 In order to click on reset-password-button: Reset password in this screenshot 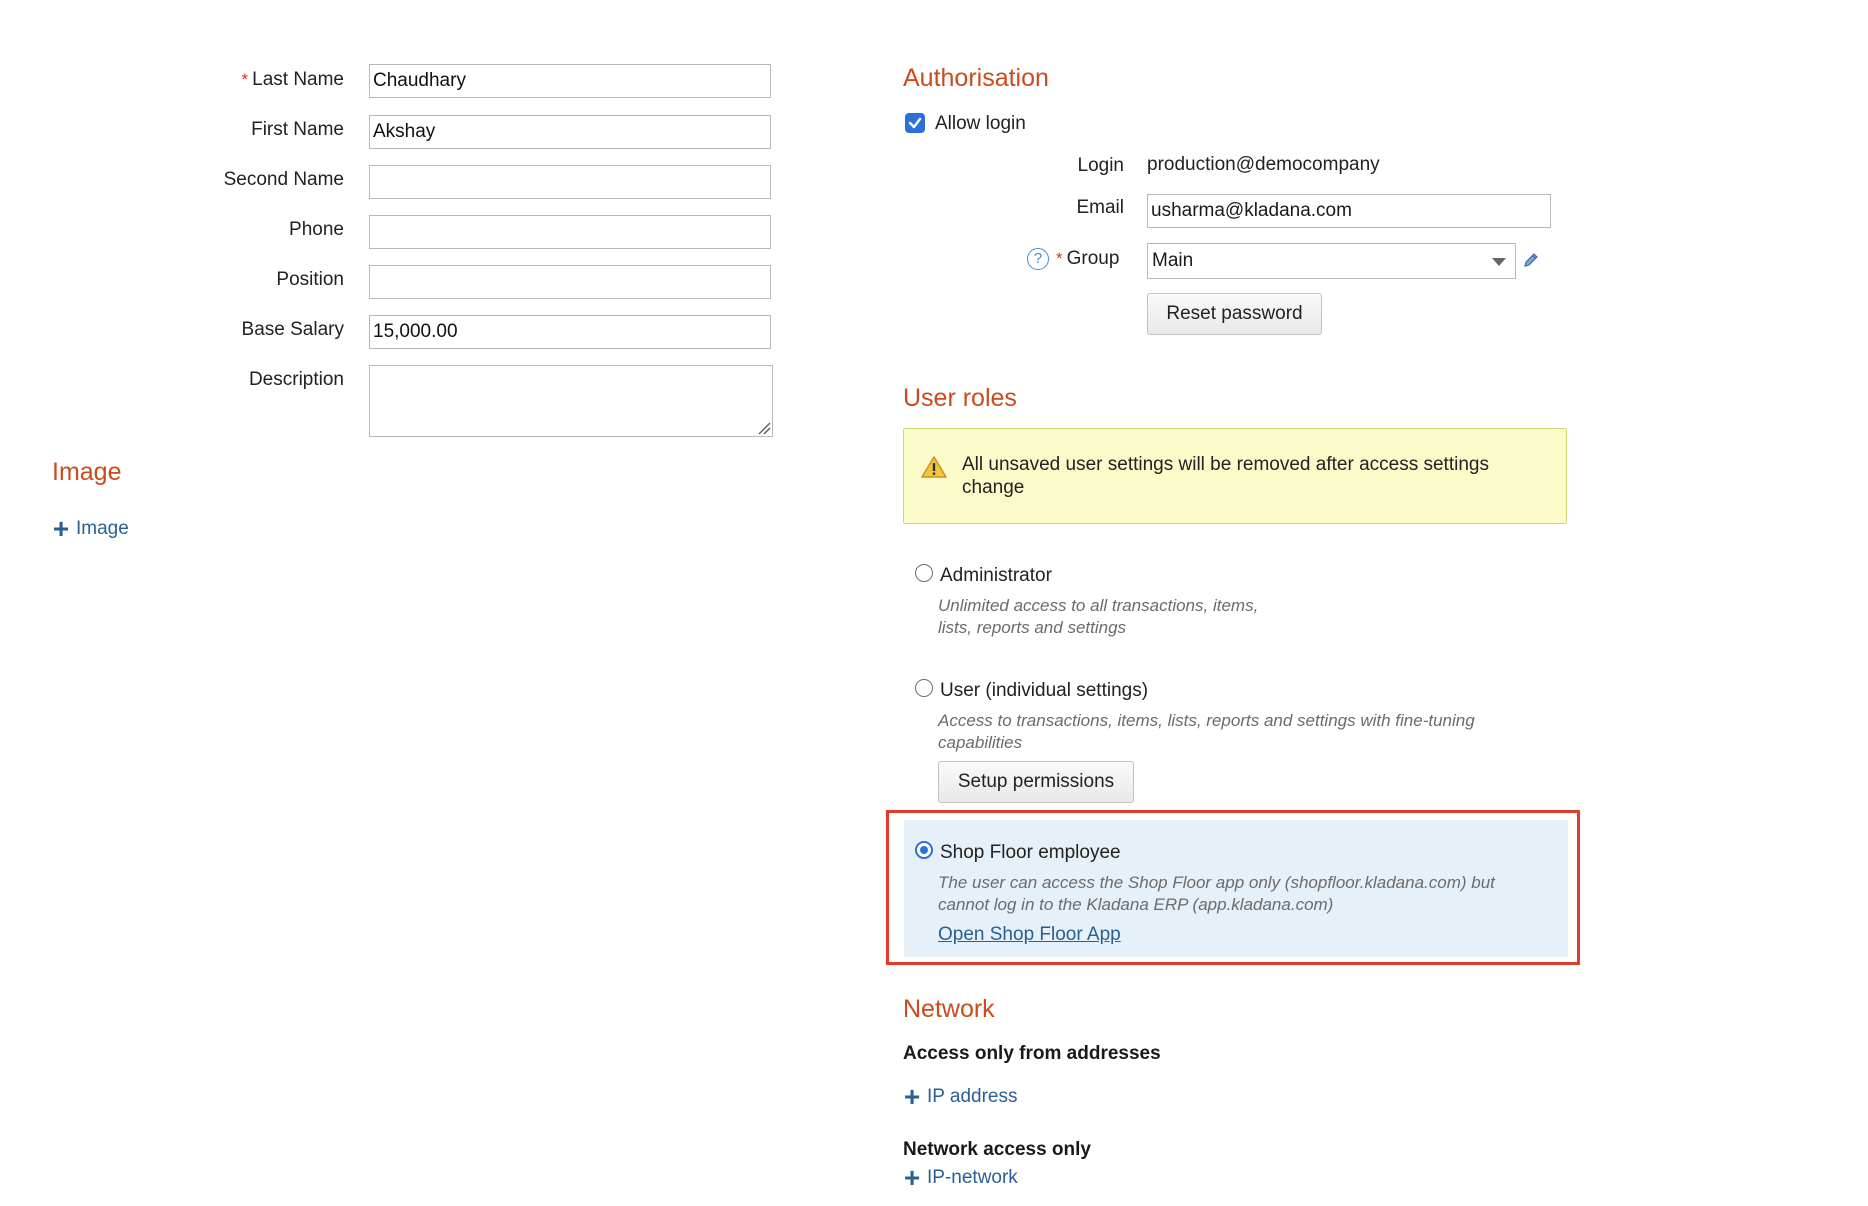, I will do `click(1234, 314)`.